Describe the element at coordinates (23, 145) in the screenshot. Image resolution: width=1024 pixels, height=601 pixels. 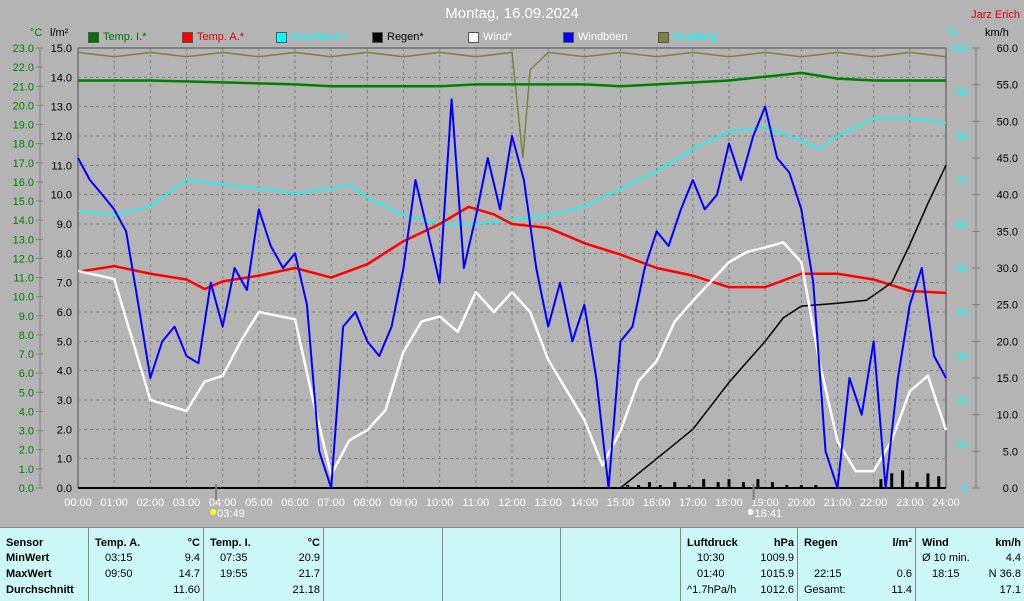
I see `temp-tick-label: 18.0` at that location.